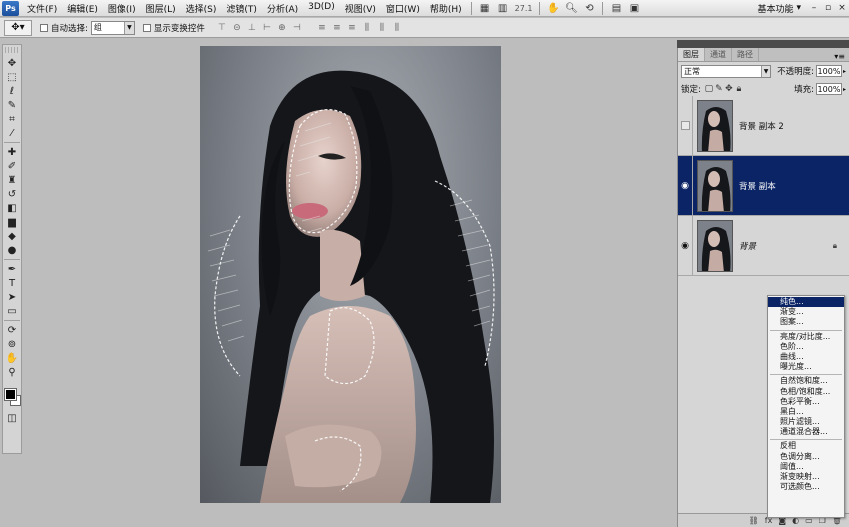 This screenshot has width=849, height=527. What do you see at coordinates (12, 105) in the screenshot?
I see `quick-select-tool-icon: ✎` at bounding box center [12, 105].